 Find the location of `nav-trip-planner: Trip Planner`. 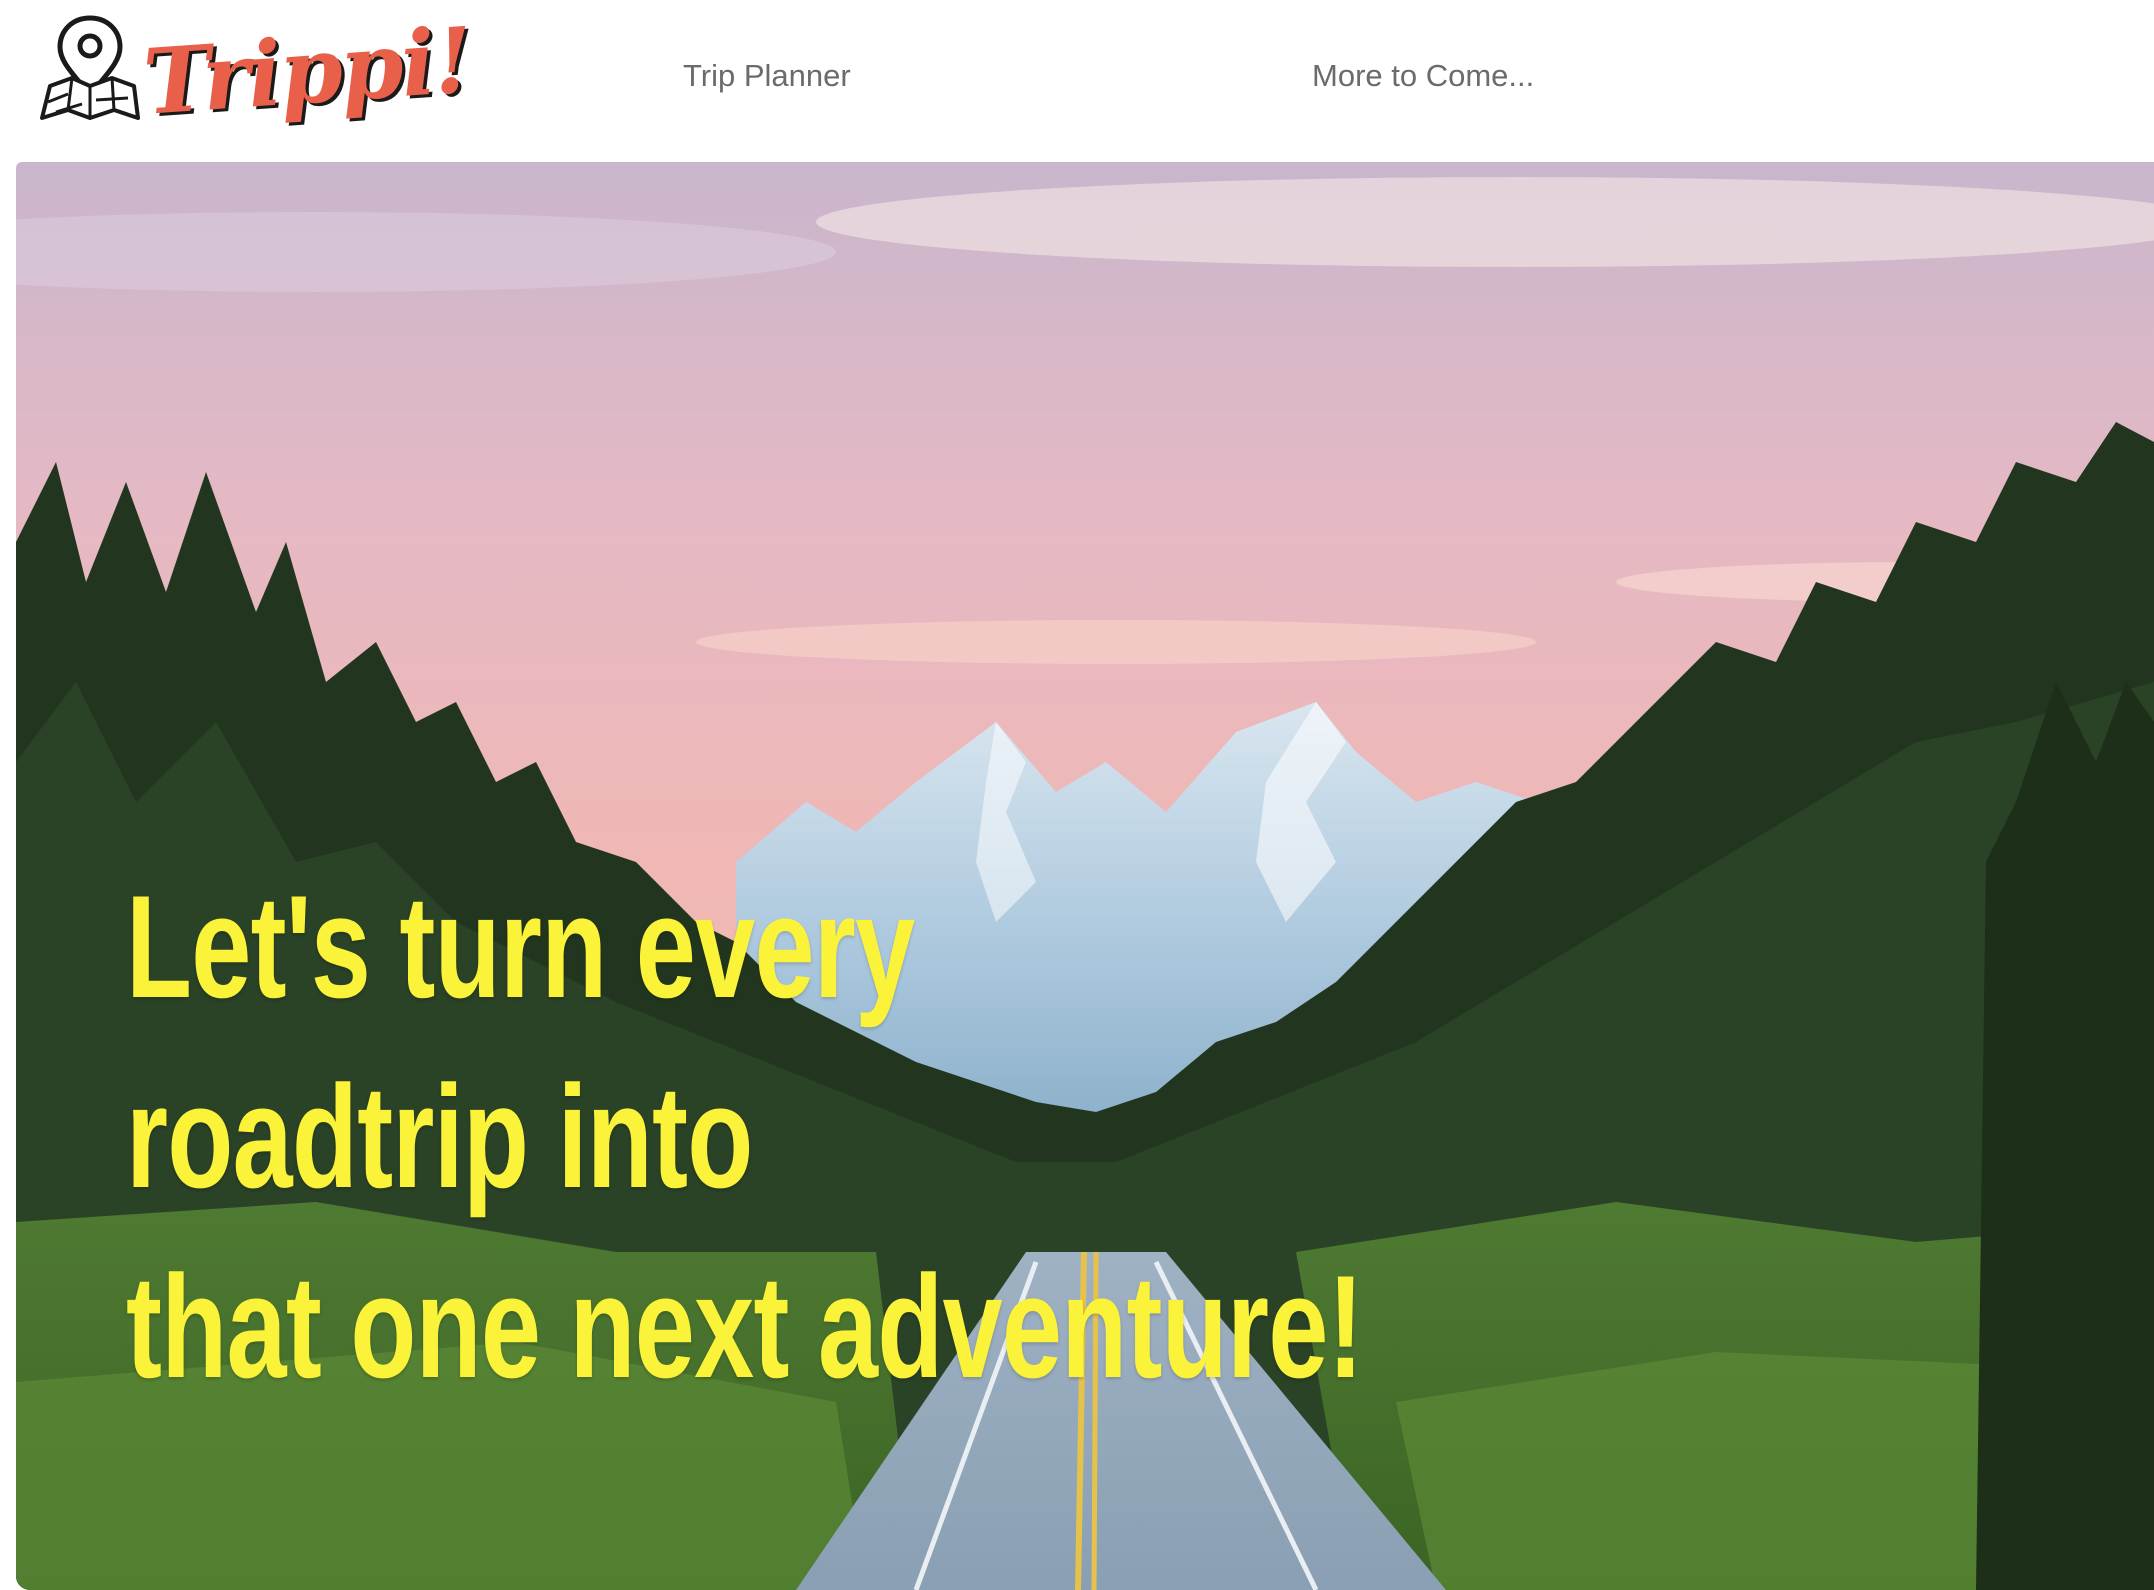

nav-trip-planner: Trip Planner is located at coordinates (767, 76).